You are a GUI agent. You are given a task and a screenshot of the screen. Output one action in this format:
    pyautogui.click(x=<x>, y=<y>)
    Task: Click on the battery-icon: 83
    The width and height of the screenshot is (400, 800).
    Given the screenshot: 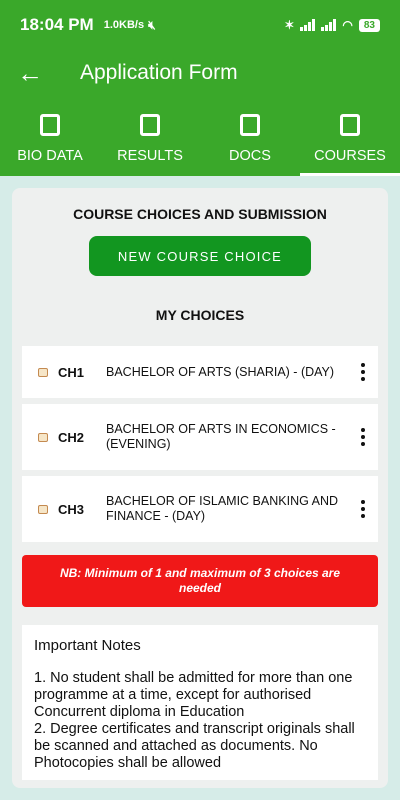 What is the action you would take?
    pyautogui.click(x=369, y=25)
    